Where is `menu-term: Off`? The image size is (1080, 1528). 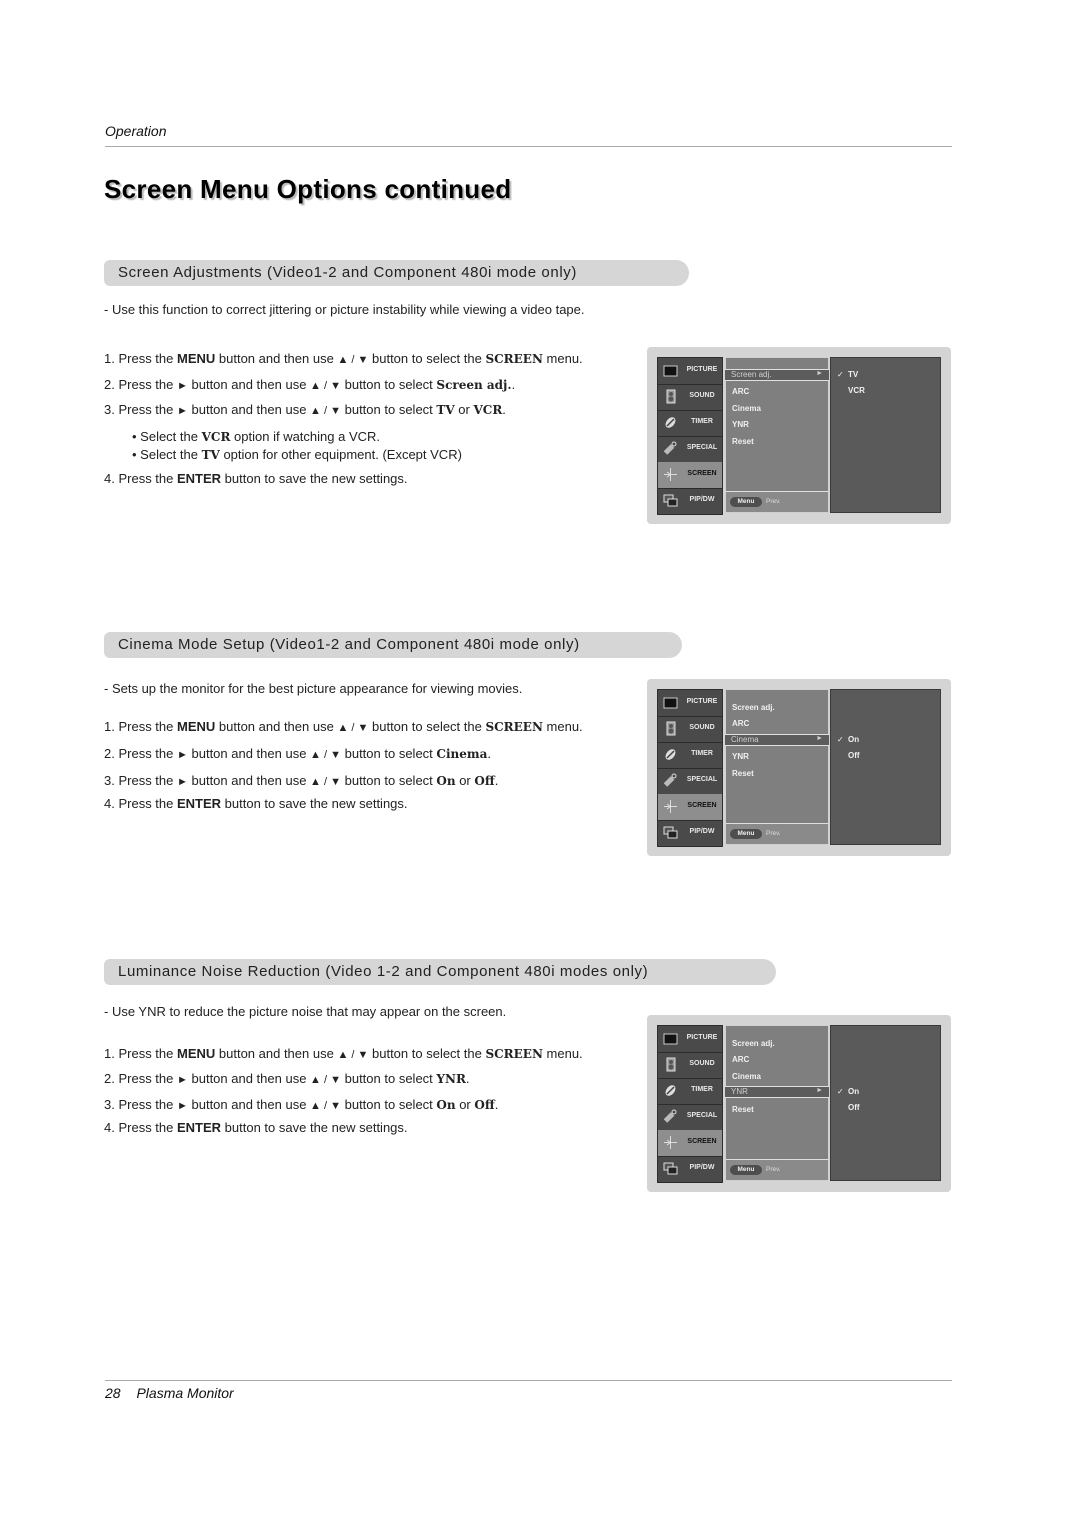 menu-term: Off is located at coordinates (484, 781).